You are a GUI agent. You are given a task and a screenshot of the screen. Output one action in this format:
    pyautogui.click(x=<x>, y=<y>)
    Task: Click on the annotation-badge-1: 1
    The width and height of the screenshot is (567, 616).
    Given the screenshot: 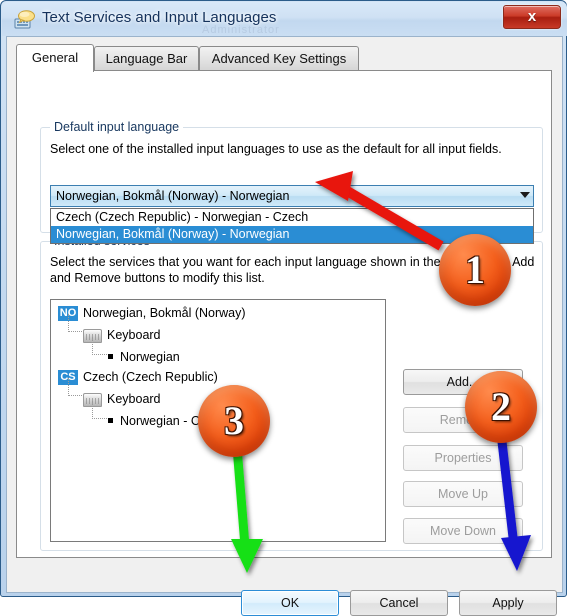 What is the action you would take?
    pyautogui.click(x=475, y=270)
    